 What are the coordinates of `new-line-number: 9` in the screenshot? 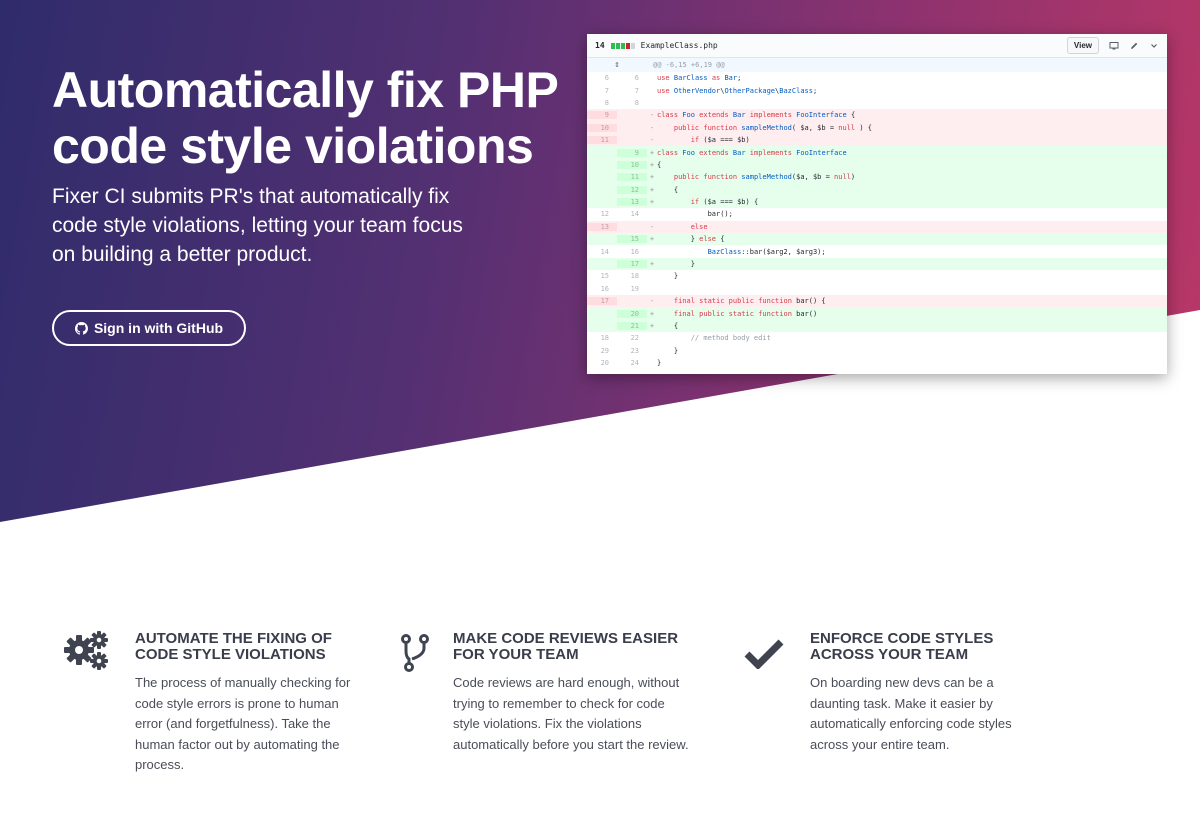 It's located at (632, 152).